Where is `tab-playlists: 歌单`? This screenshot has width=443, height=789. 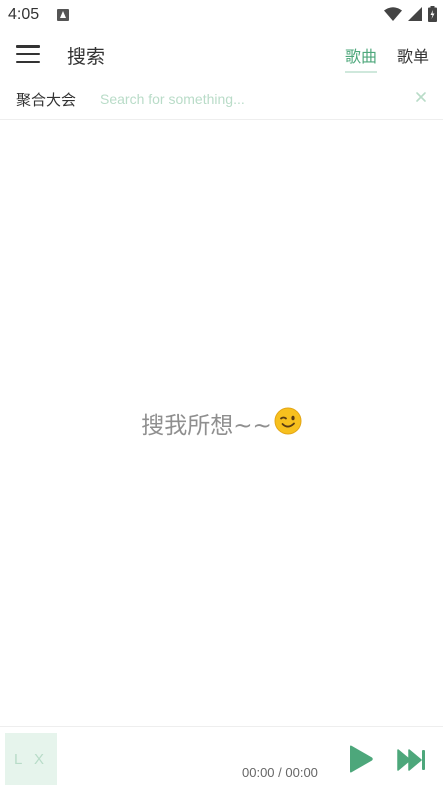 tab-playlists: 歌单 is located at coordinates (413, 55).